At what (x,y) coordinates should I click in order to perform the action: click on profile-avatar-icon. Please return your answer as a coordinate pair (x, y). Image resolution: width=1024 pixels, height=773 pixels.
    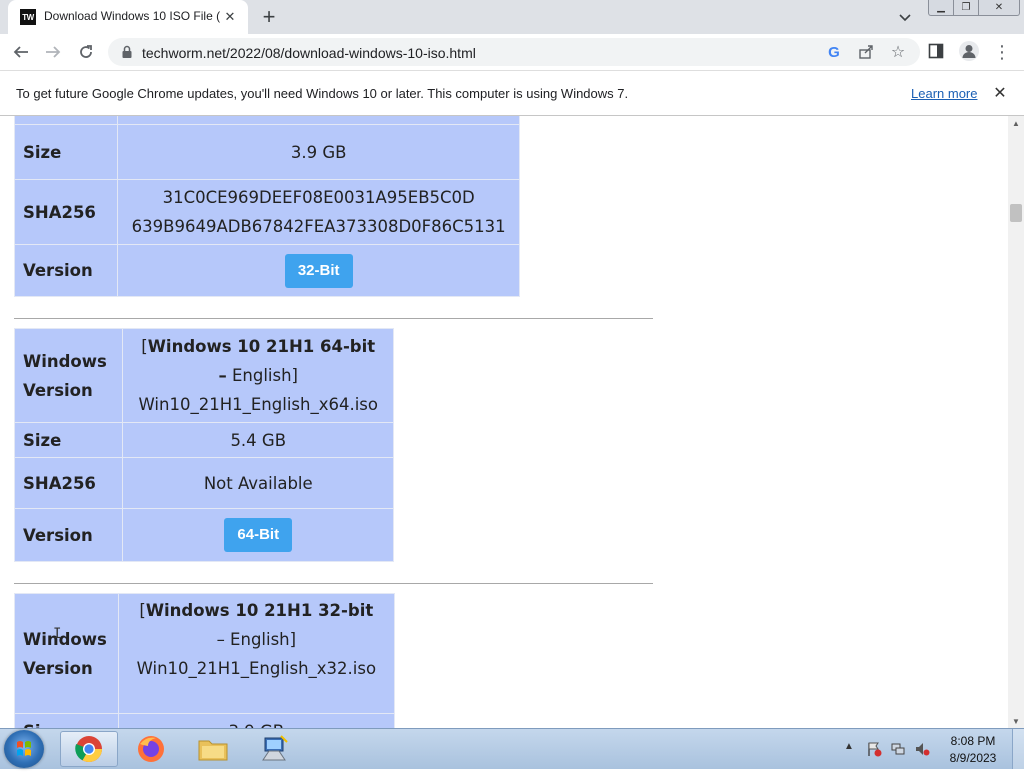
    Looking at the image, I should click on (969, 51).